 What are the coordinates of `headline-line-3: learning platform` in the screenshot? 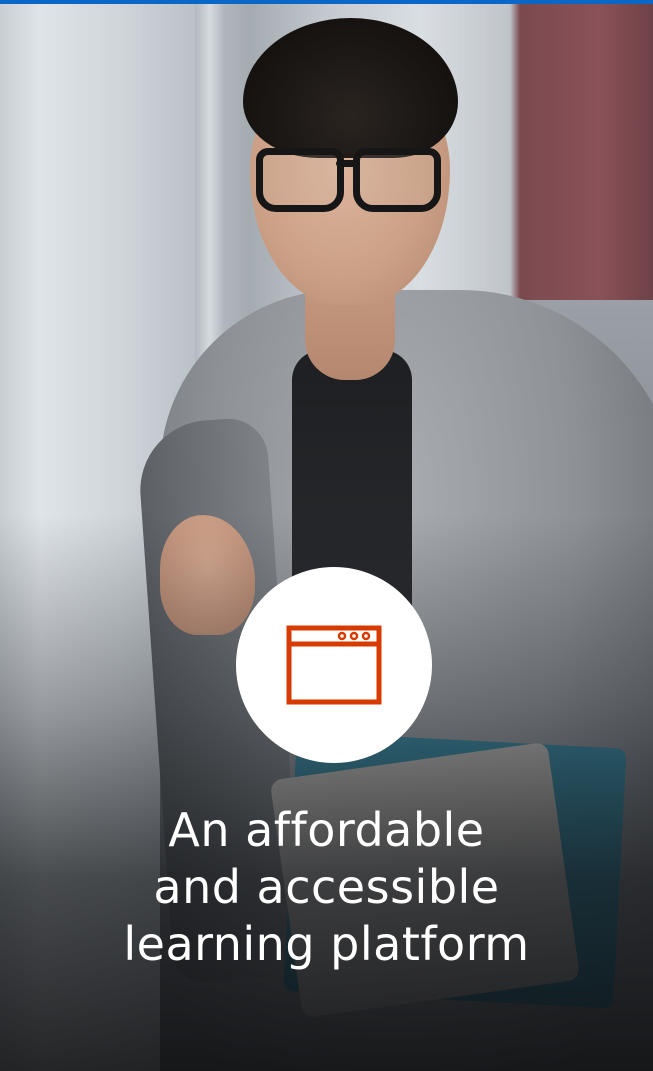 It's located at (326, 944).